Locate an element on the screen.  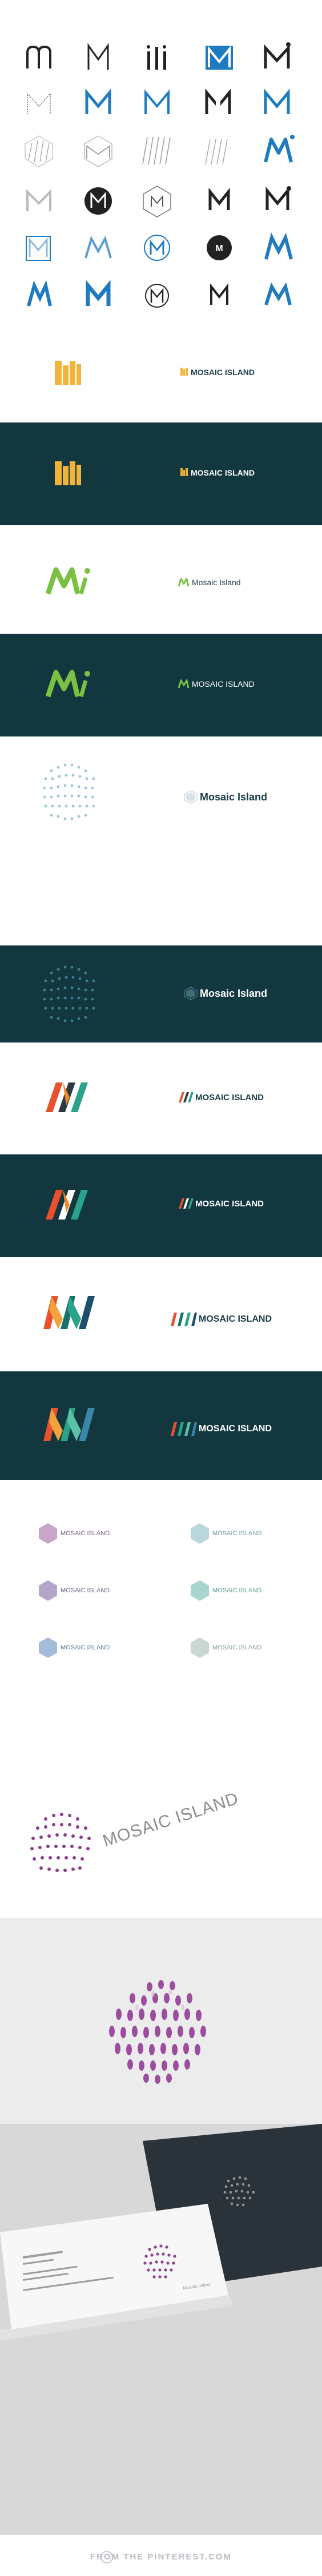
hero-purple-dot-hex is located at coordinates (60, 1842).